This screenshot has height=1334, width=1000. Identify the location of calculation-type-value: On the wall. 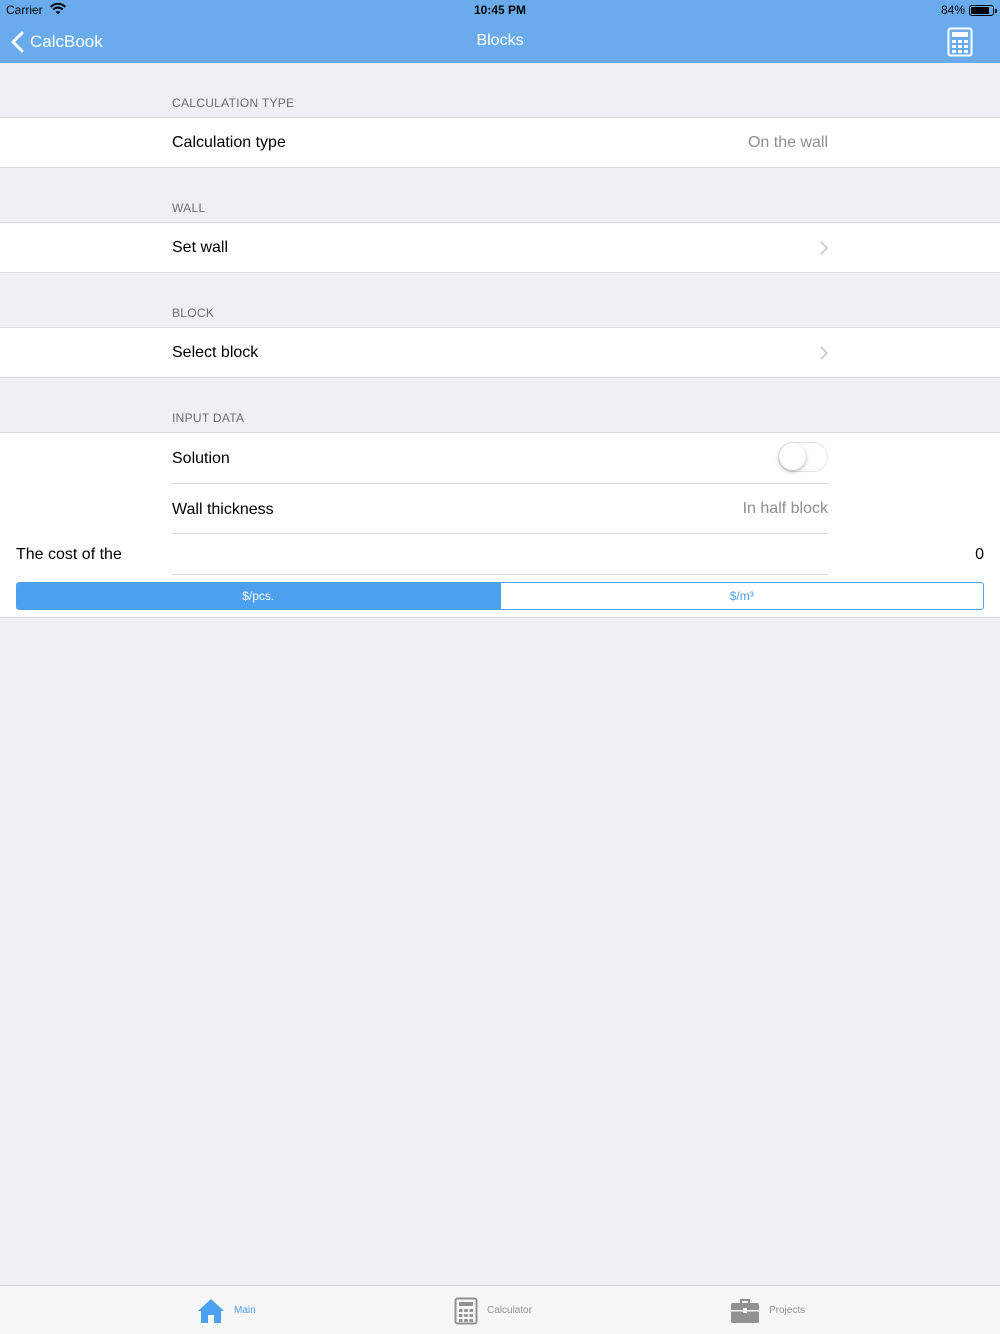
(787, 142).